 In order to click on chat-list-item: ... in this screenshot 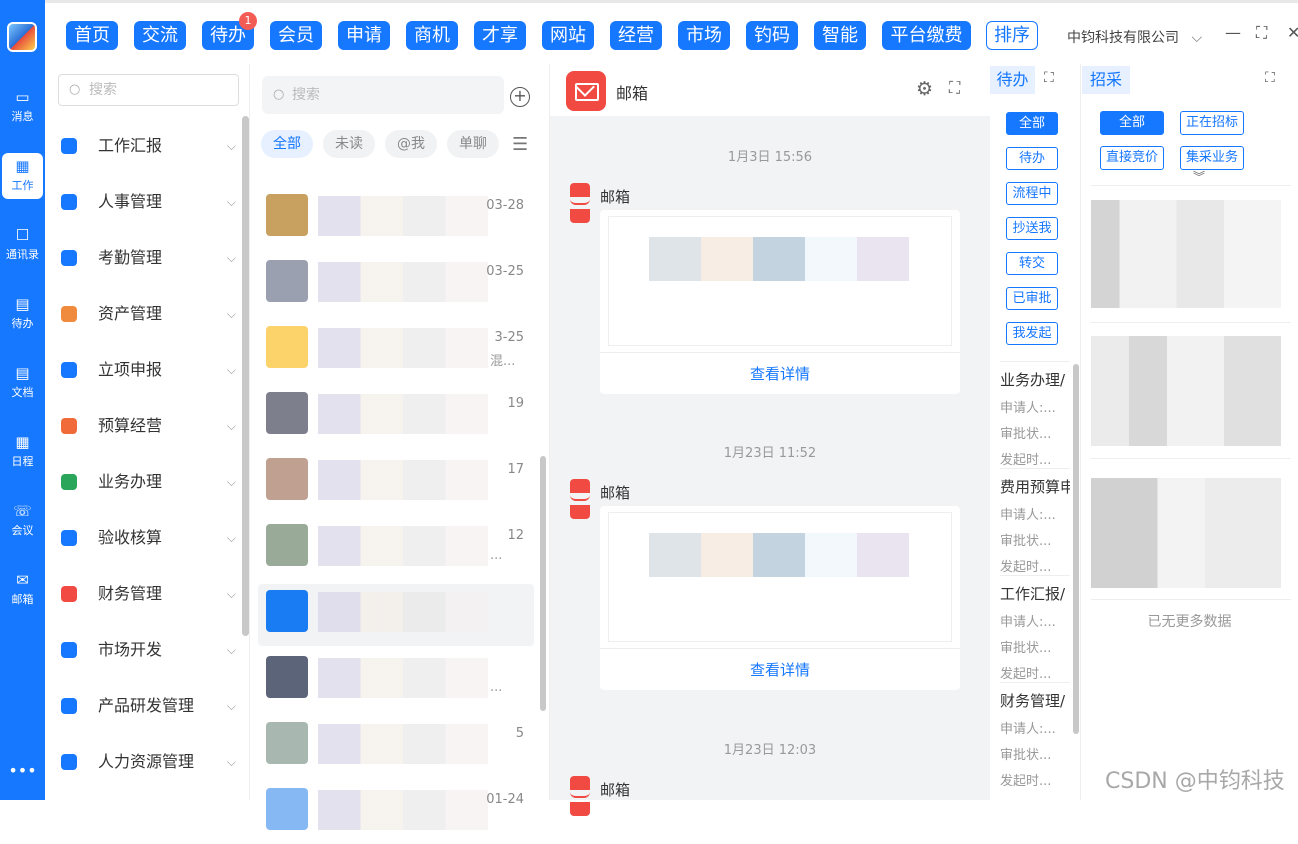, I will do `click(396, 681)`.